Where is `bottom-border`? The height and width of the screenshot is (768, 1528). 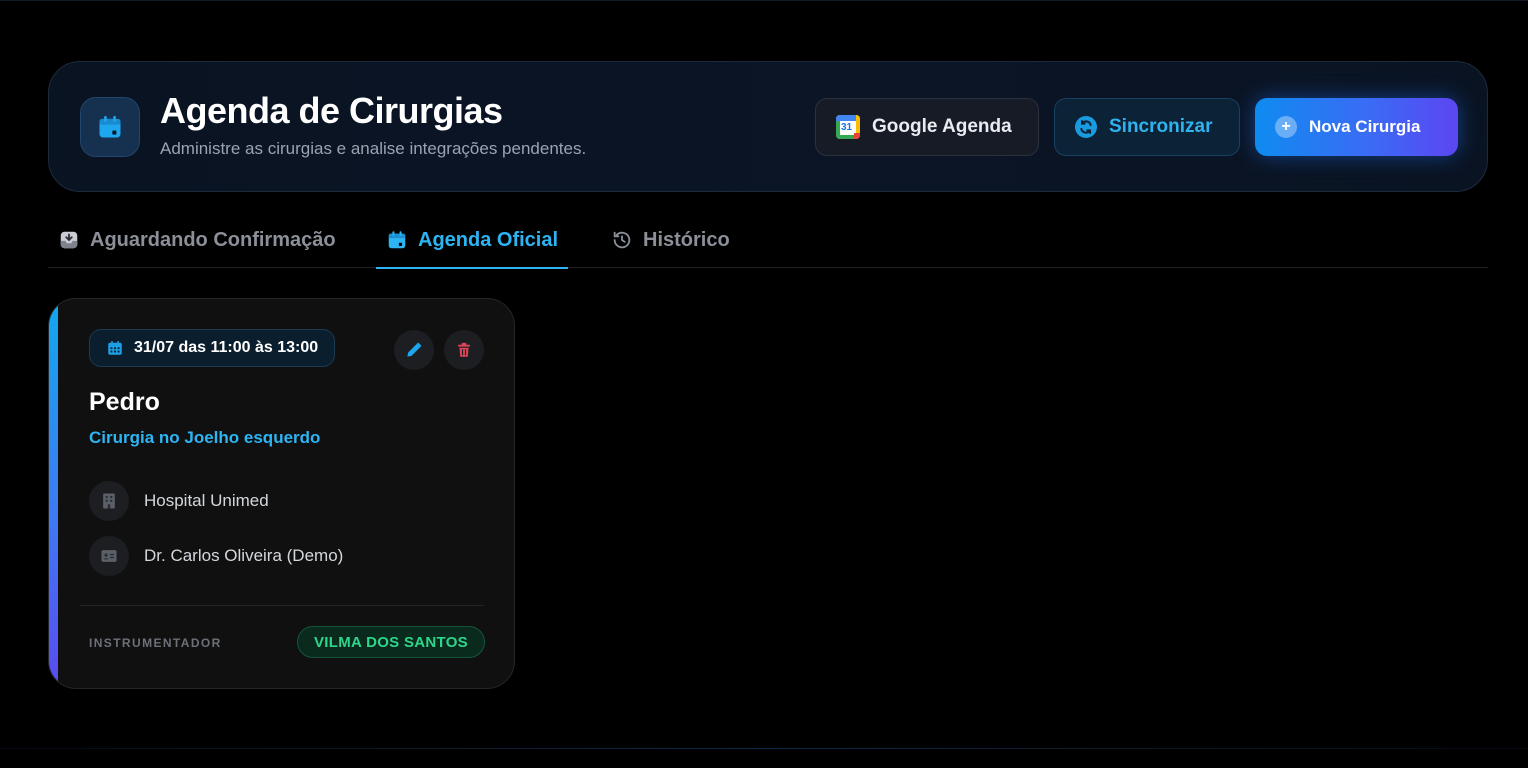
bottom-border is located at coordinates (764, 748).